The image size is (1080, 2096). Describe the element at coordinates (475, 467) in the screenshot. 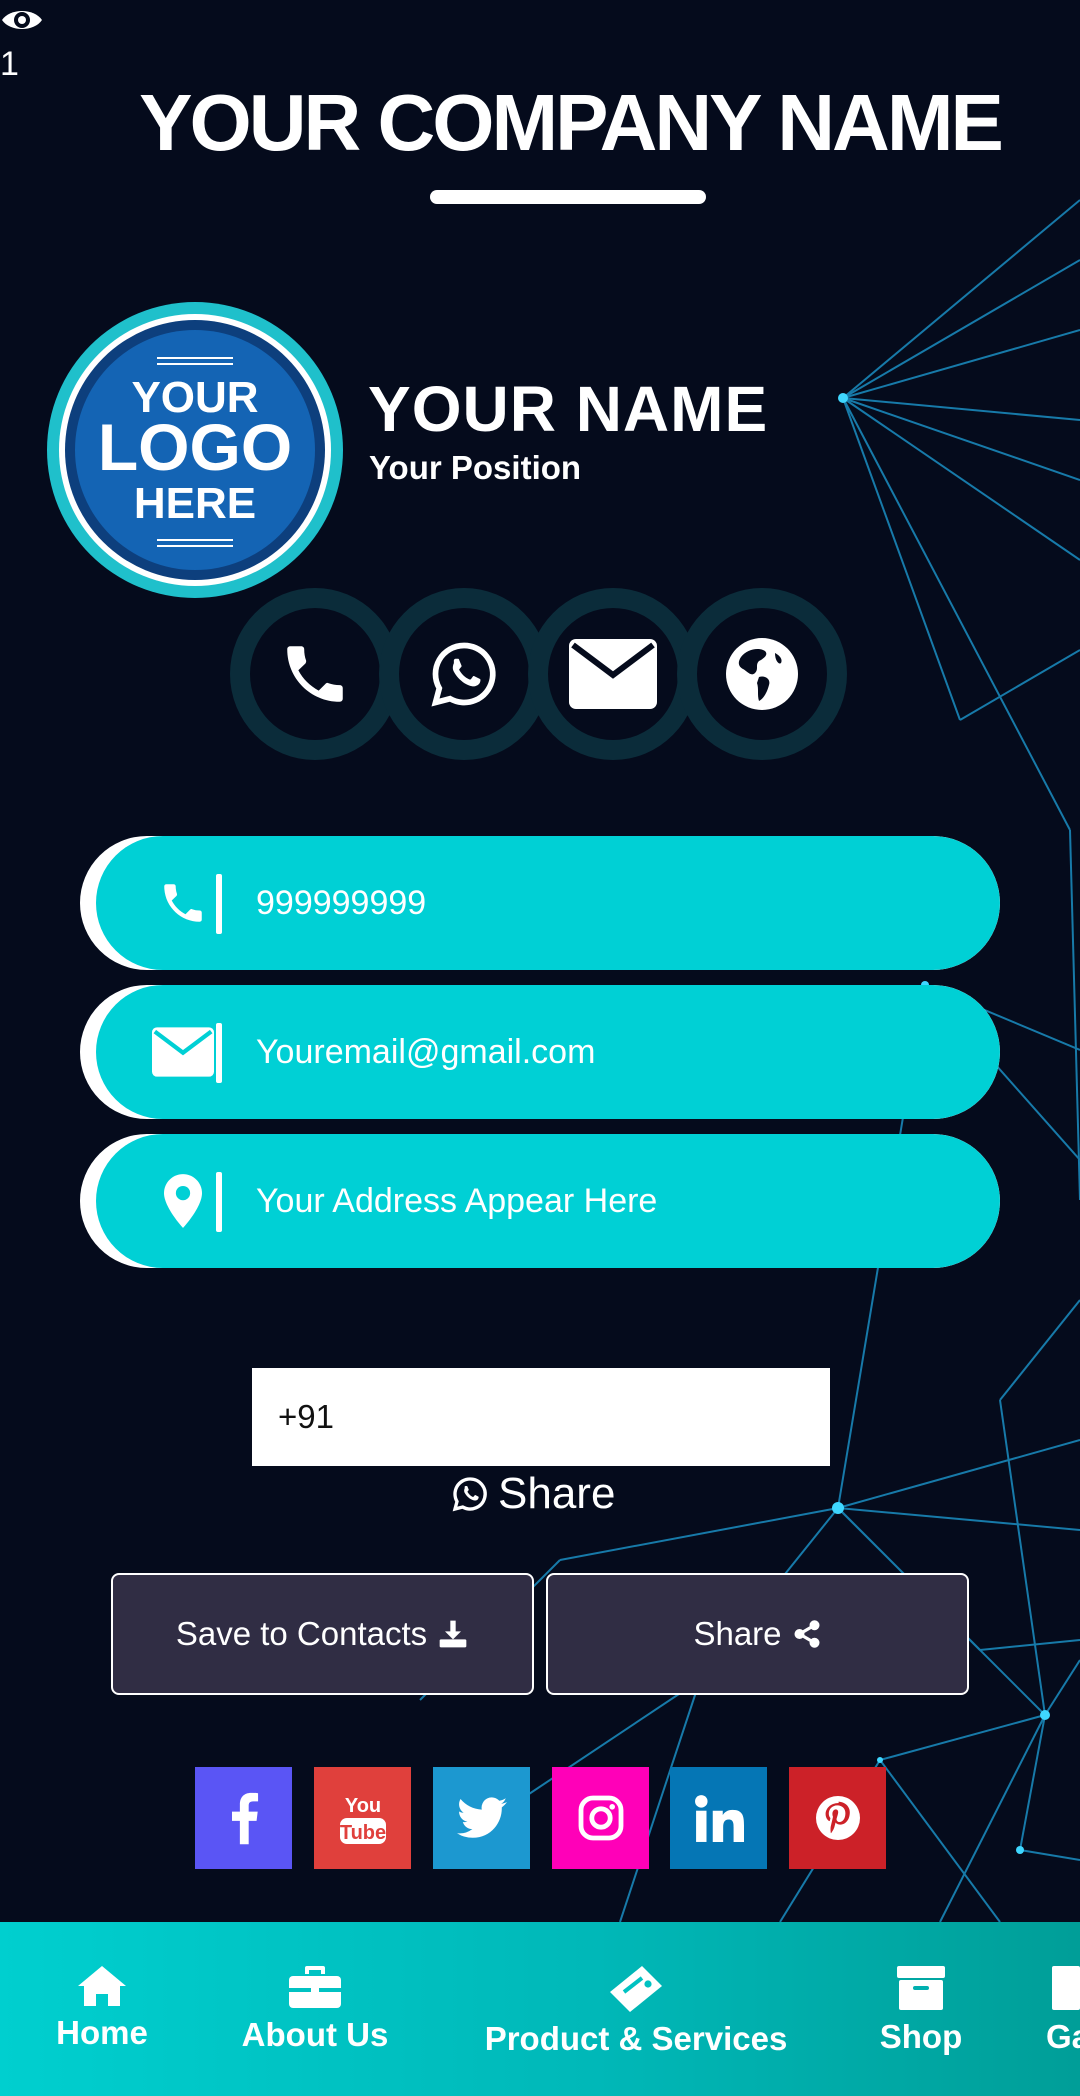

I see `person-position: Your Position` at that location.